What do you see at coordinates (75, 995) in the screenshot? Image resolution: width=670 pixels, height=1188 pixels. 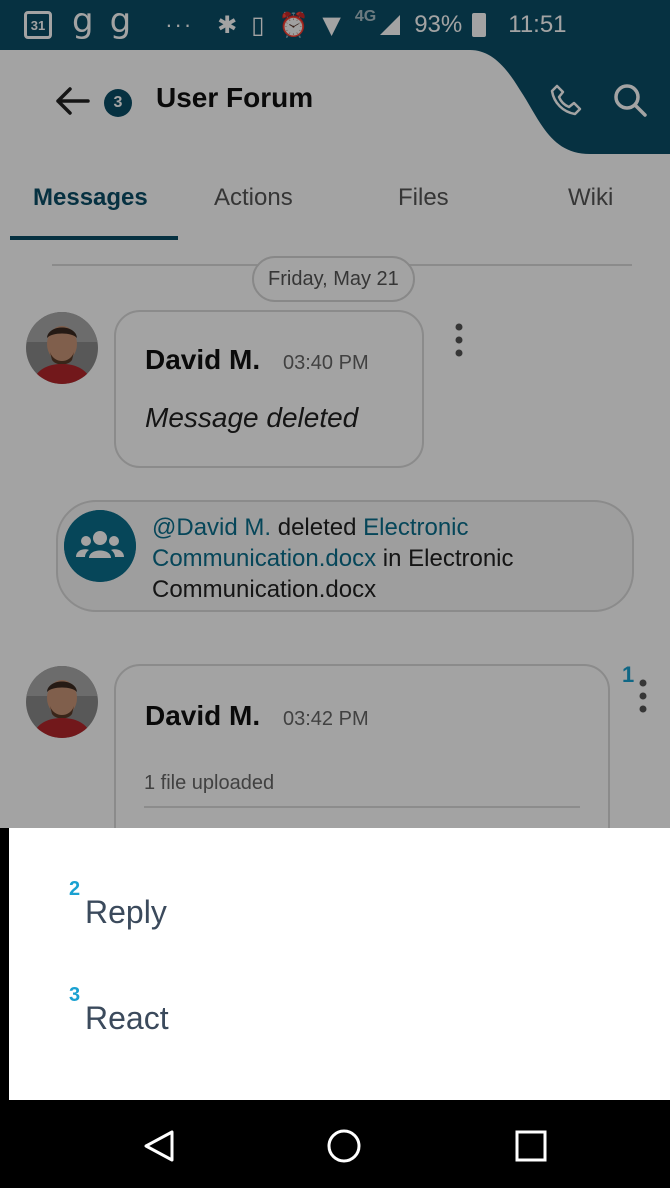 I see `option-marker: 3` at bounding box center [75, 995].